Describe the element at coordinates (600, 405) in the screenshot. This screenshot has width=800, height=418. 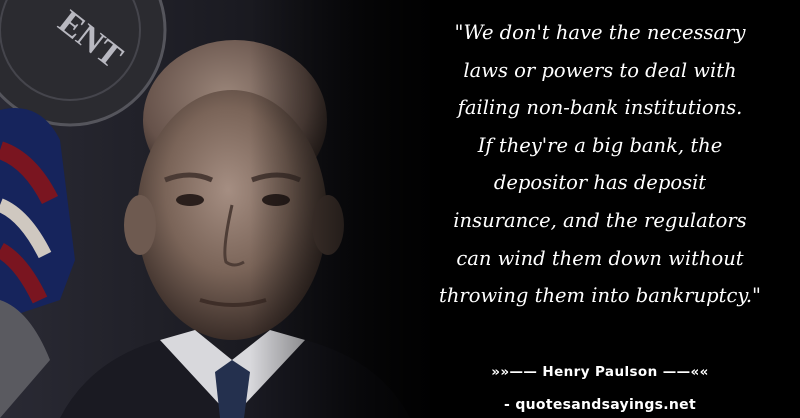
I see `site-credit: - quotesandsayings.net` at that location.